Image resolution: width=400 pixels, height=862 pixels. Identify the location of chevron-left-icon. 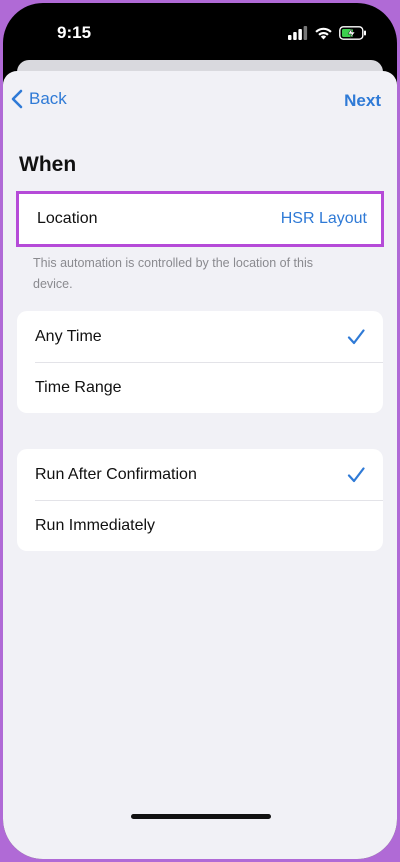
(17, 99).